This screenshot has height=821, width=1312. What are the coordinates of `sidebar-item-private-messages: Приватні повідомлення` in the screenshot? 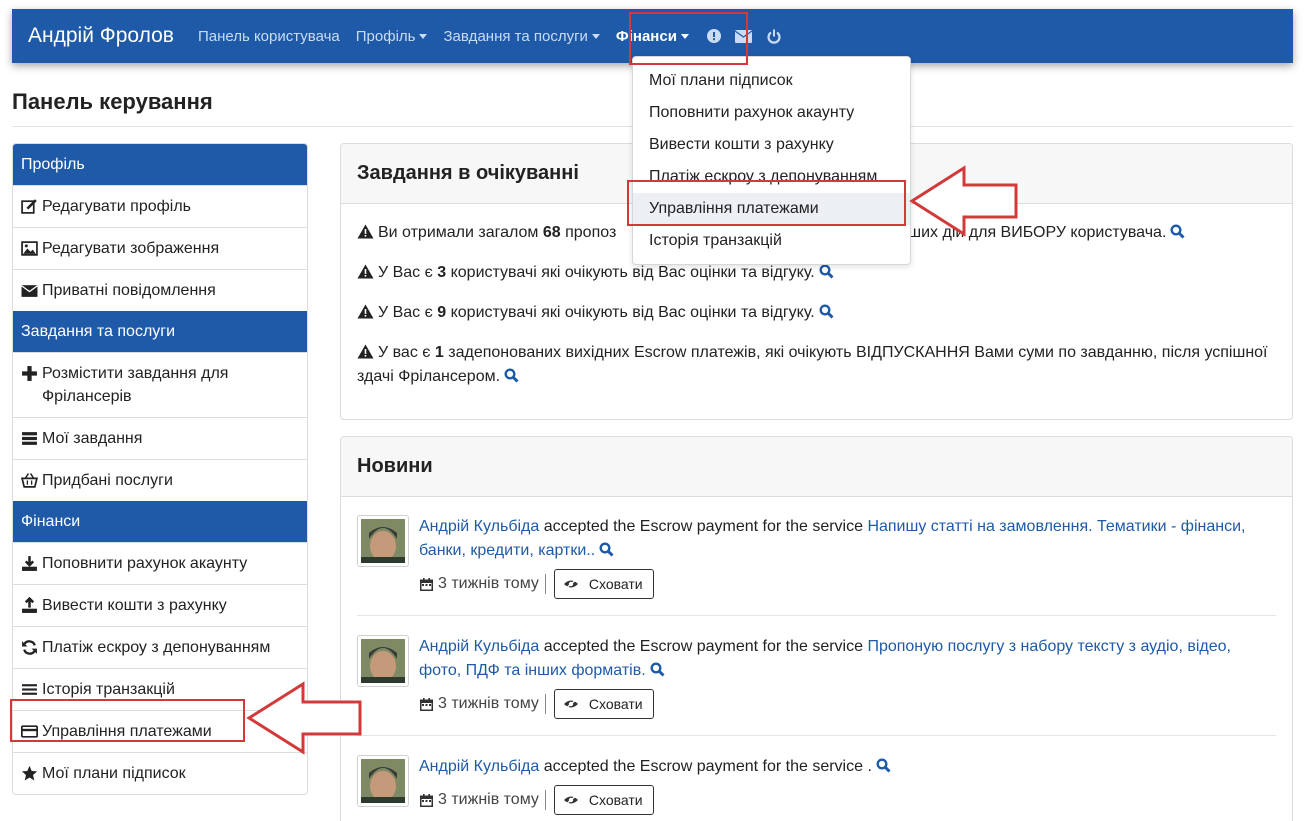 It's located at (160, 290).